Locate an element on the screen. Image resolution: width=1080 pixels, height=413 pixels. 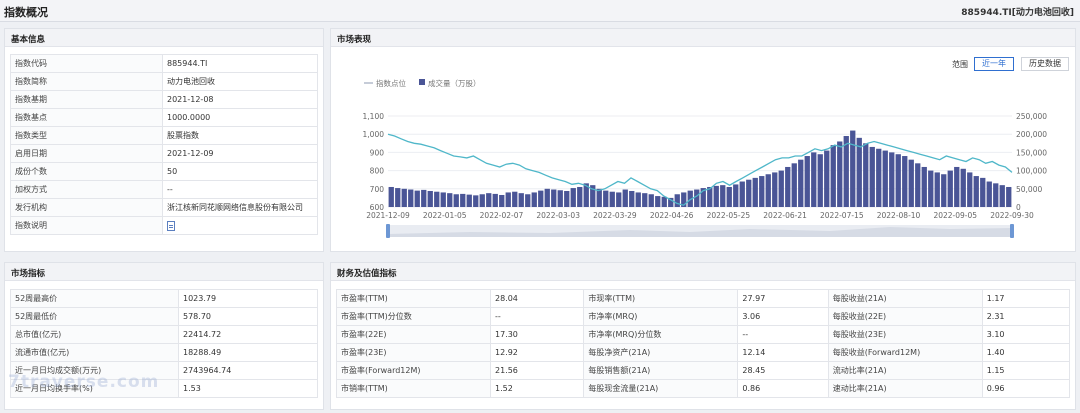
finance-value: 12.14 is located at coordinates (783, 352).